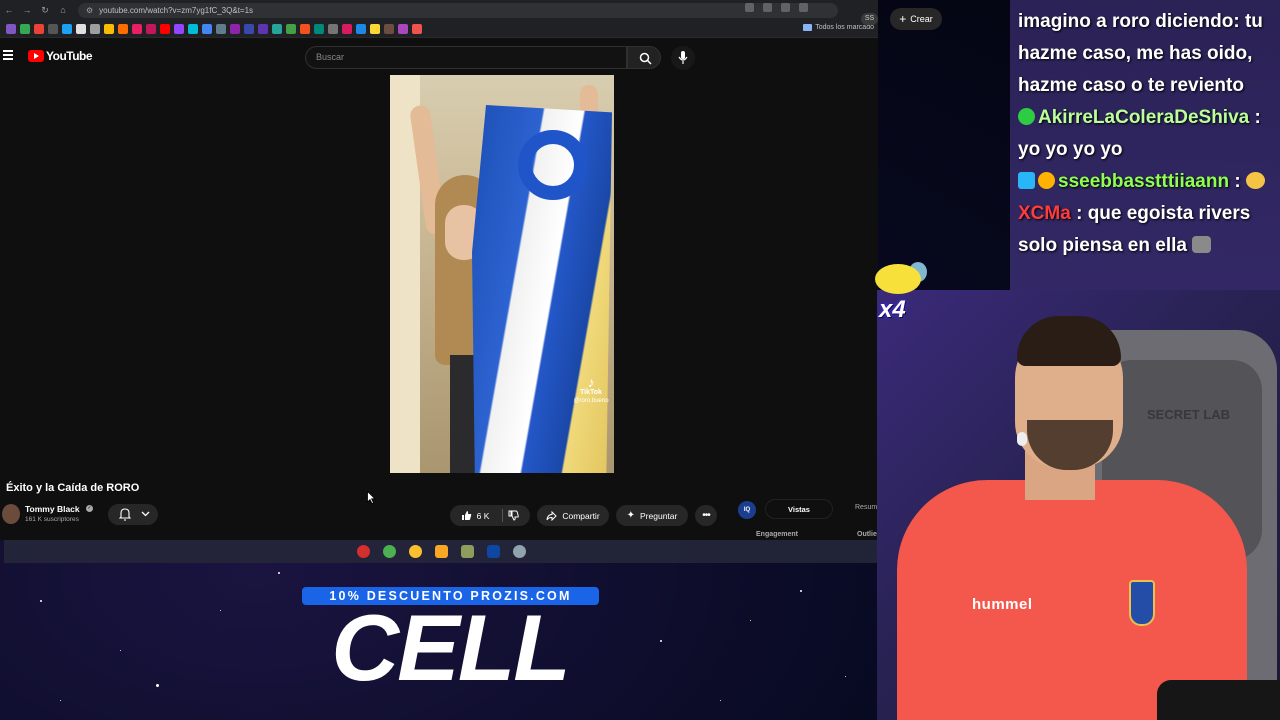  Describe the element at coordinates (767, 7) in the screenshot. I see `install-icon` at that location.